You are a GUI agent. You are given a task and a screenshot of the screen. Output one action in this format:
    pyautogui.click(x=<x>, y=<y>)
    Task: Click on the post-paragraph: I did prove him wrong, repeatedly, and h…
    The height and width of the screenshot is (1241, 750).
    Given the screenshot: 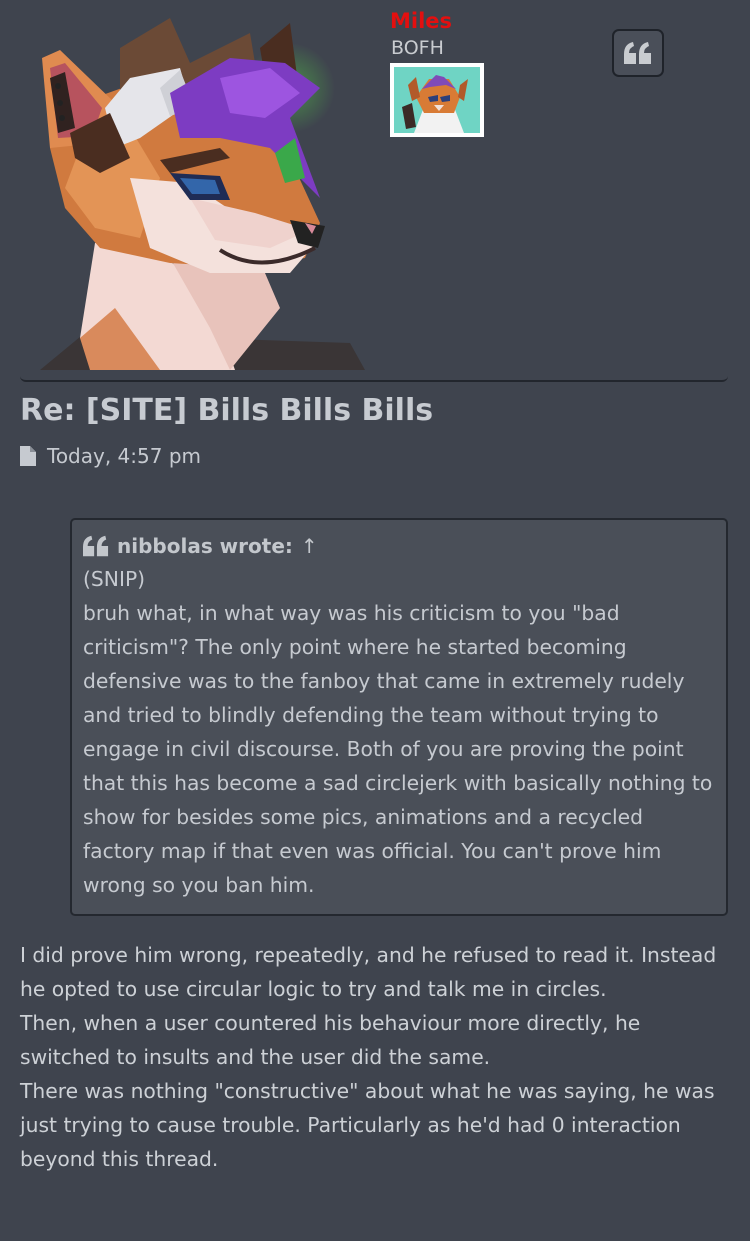 What is the action you would take?
    pyautogui.click(x=368, y=972)
    